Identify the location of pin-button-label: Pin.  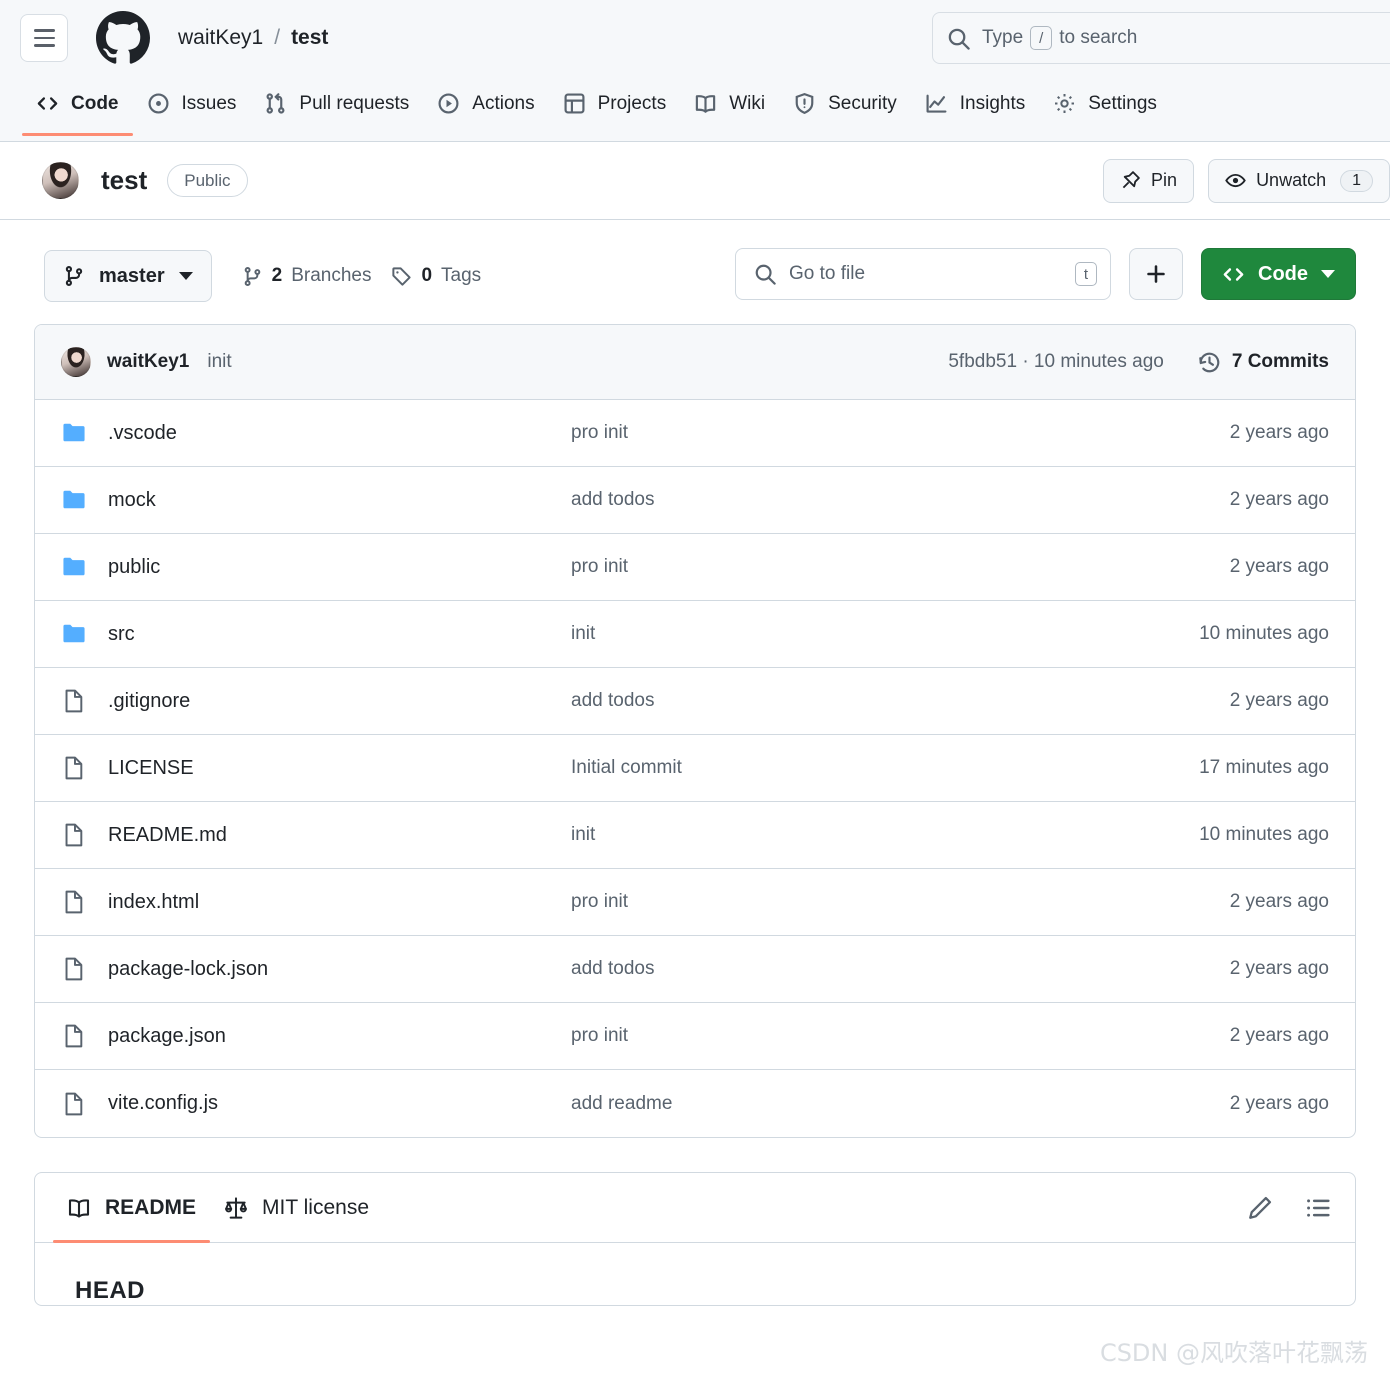
(1164, 180).